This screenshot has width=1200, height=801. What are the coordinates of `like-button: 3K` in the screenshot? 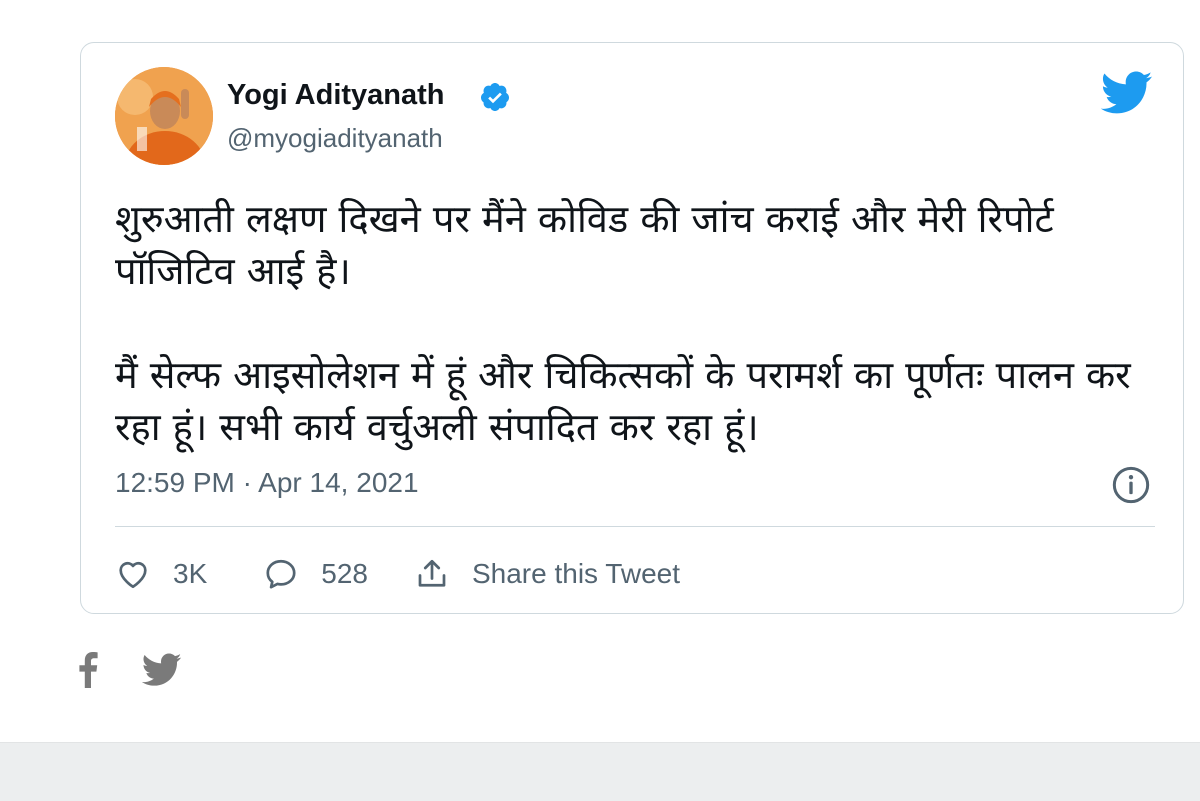 It's located at (161, 574).